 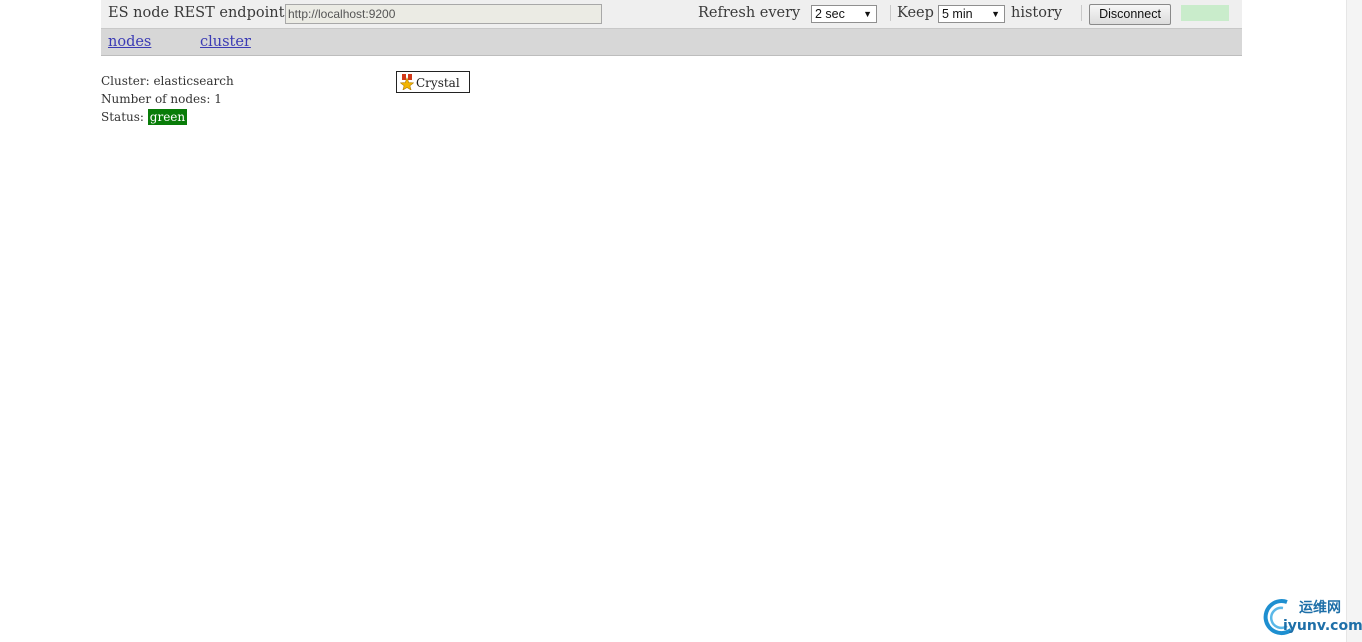 What do you see at coordinates (438, 83) in the screenshot?
I see `node-name: Crystal` at bounding box center [438, 83].